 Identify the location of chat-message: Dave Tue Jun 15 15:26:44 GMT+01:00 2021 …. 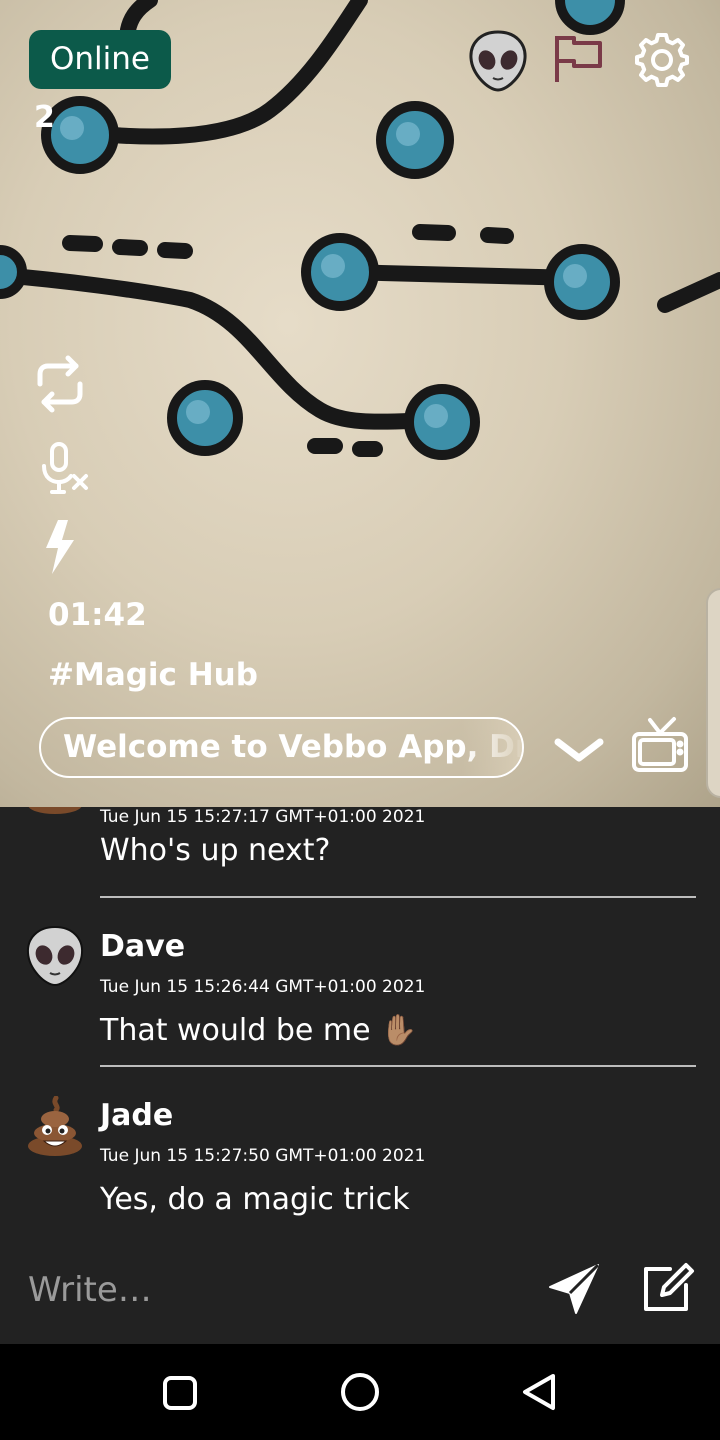
(360, 1008).